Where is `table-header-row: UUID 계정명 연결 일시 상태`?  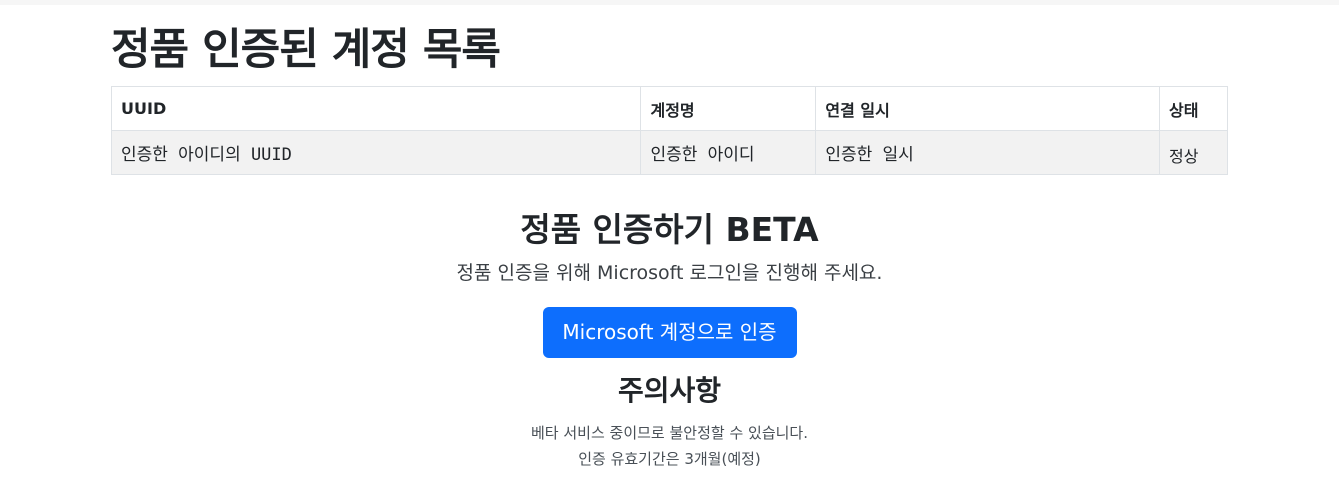 table-header-row: UUID 계정명 연결 일시 상태 is located at coordinates (669, 108).